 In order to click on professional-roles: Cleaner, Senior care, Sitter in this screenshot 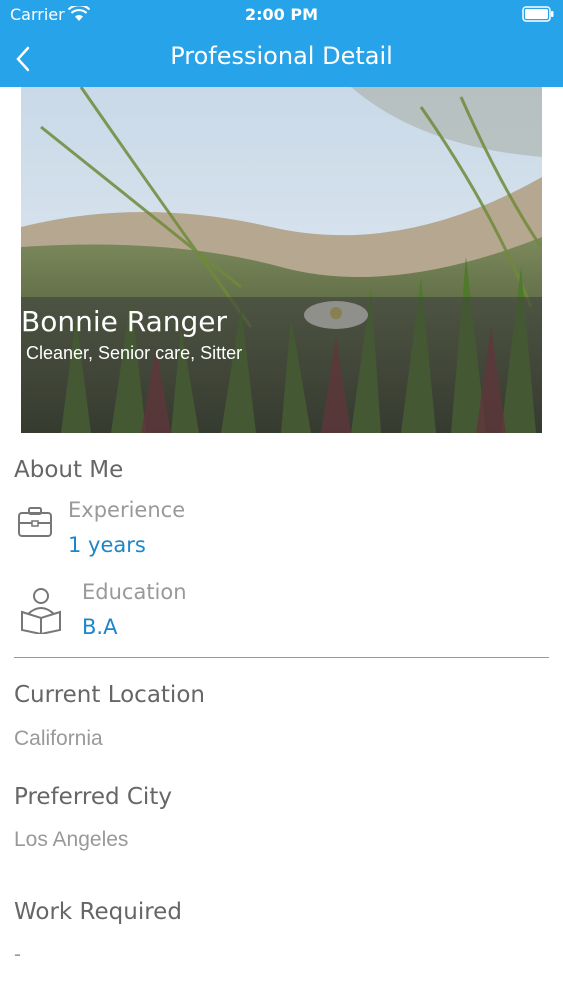, I will do `click(134, 353)`.